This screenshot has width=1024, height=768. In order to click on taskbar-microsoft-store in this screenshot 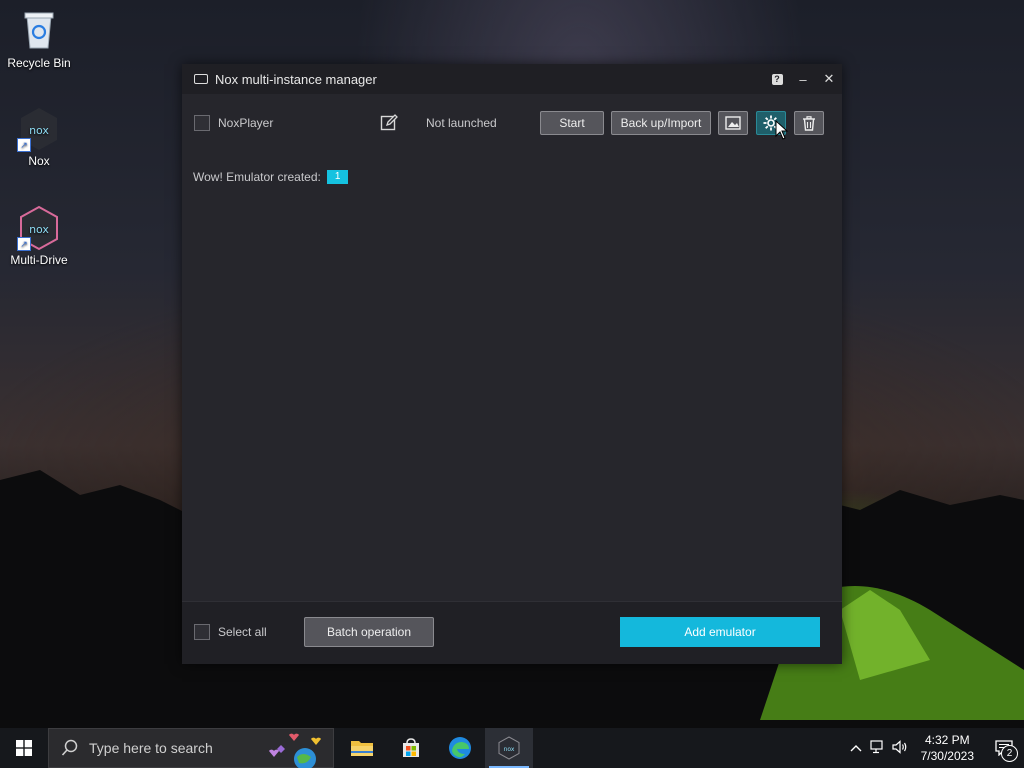, I will do `click(411, 748)`.